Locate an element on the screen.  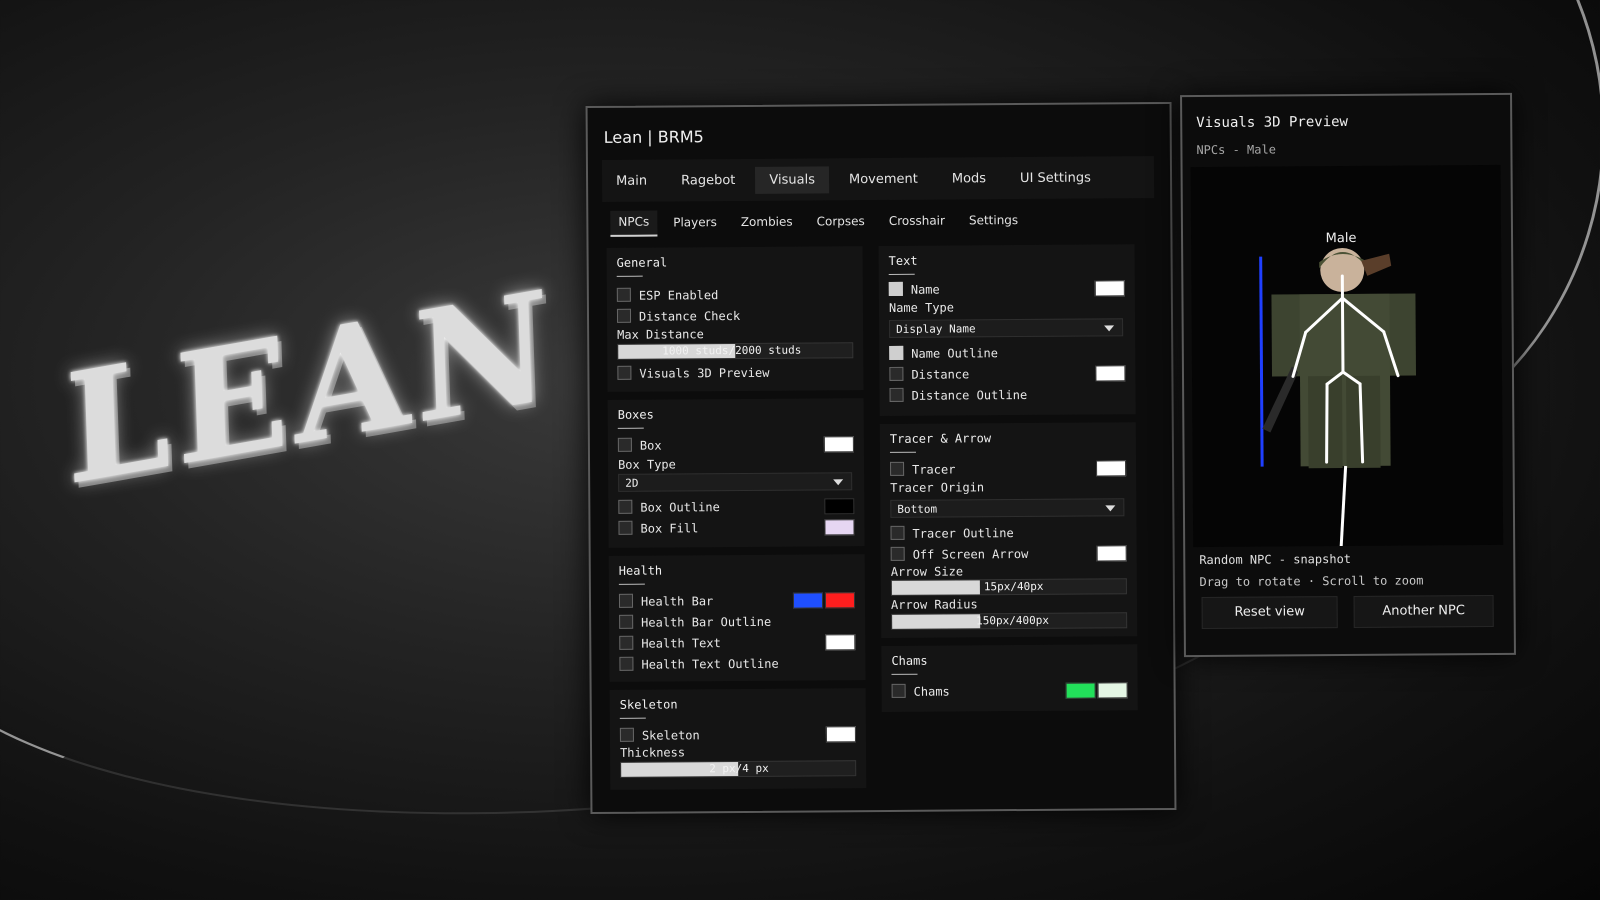
arrow-size-slider: 15px/40px is located at coordinates (1008, 587).